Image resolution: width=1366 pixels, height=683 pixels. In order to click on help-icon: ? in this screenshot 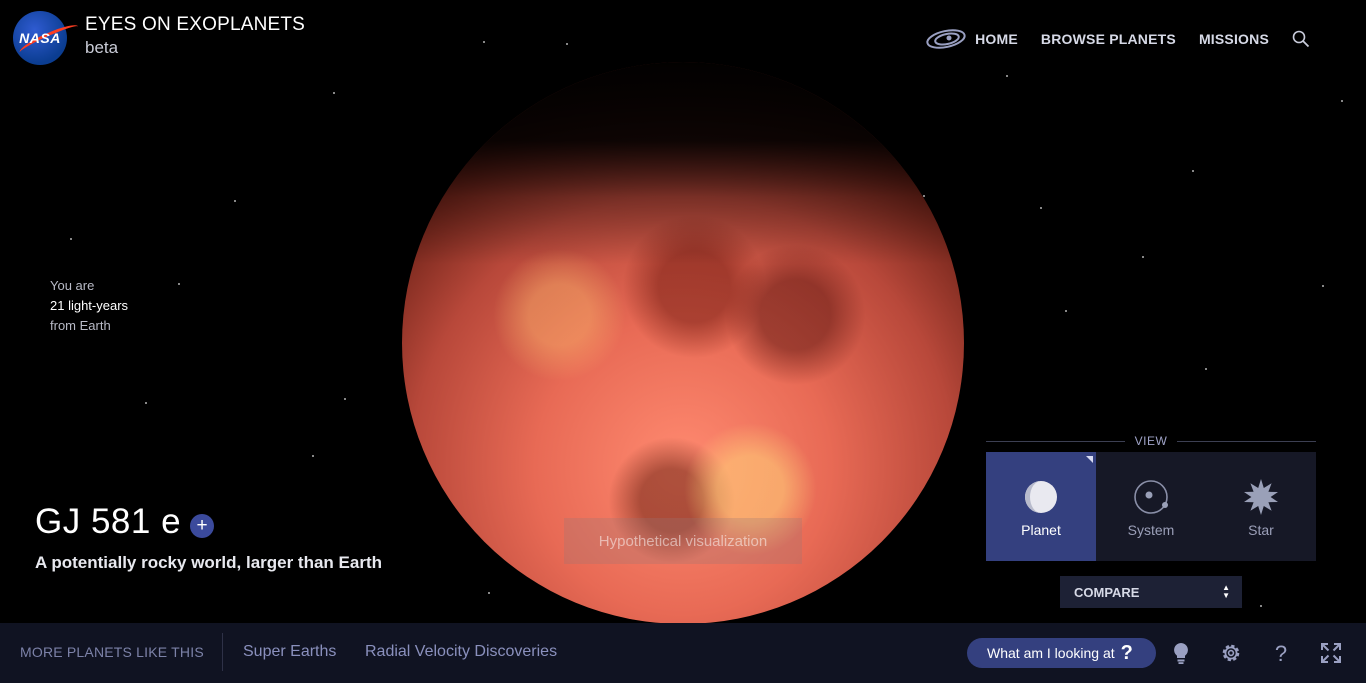, I will do `click(1281, 653)`.